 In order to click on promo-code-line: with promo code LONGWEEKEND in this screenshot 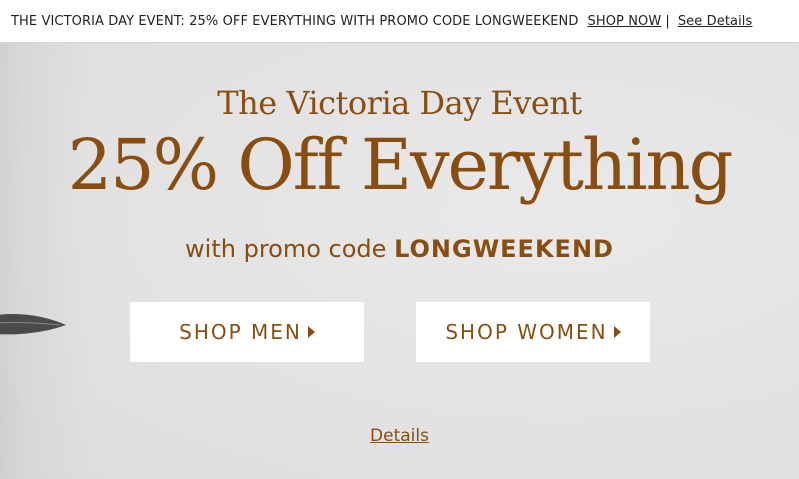, I will do `click(399, 249)`.